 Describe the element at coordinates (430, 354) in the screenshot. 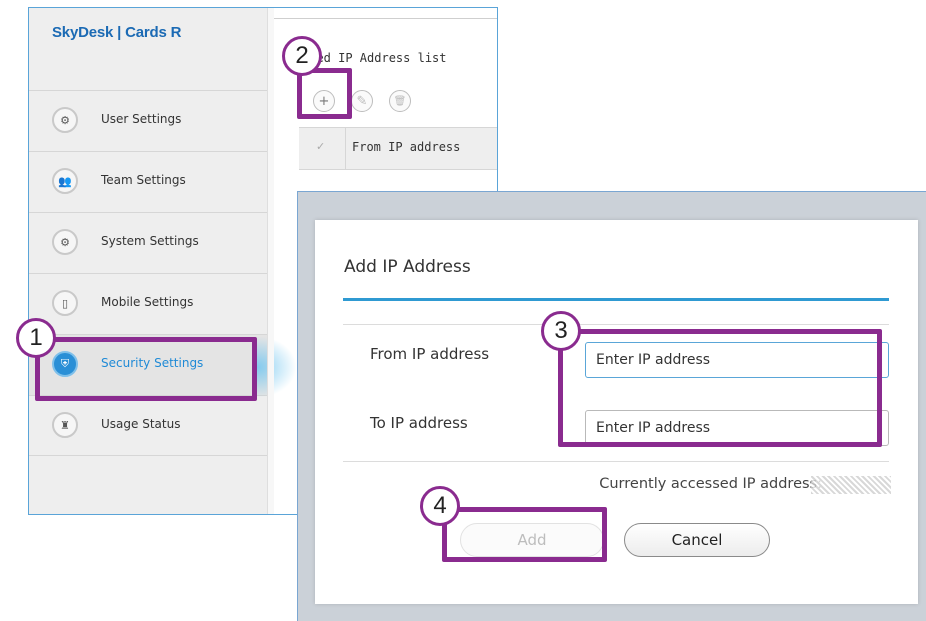

I see `from-ip-label: From IP address` at that location.